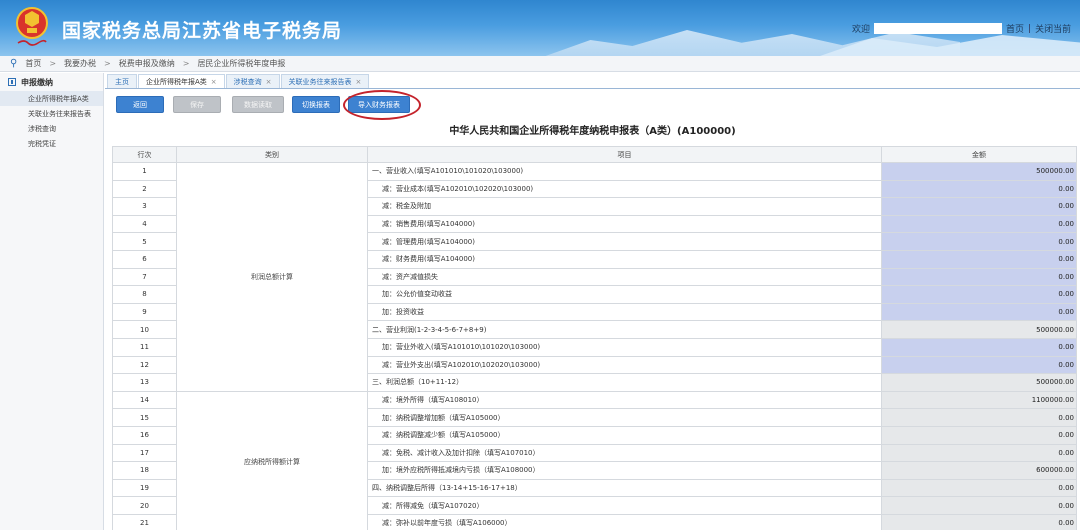 This screenshot has width=1080, height=530. What do you see at coordinates (624, 470) in the screenshot?
I see `item-description: 加：境外应税所得抵减境内亏损（填写A108000）` at bounding box center [624, 470].